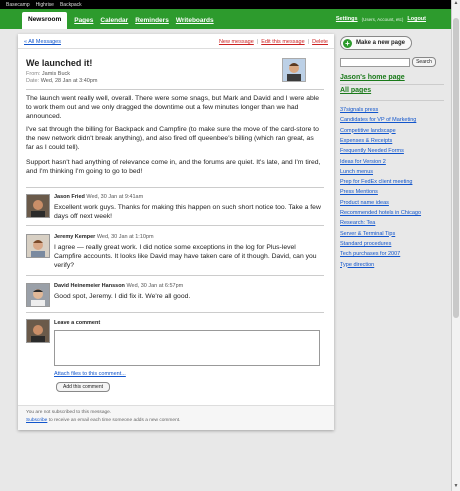 This screenshot has width=460, height=491. What do you see at coordinates (38, 331) in the screenshot?
I see `current-user-avatar` at bounding box center [38, 331].